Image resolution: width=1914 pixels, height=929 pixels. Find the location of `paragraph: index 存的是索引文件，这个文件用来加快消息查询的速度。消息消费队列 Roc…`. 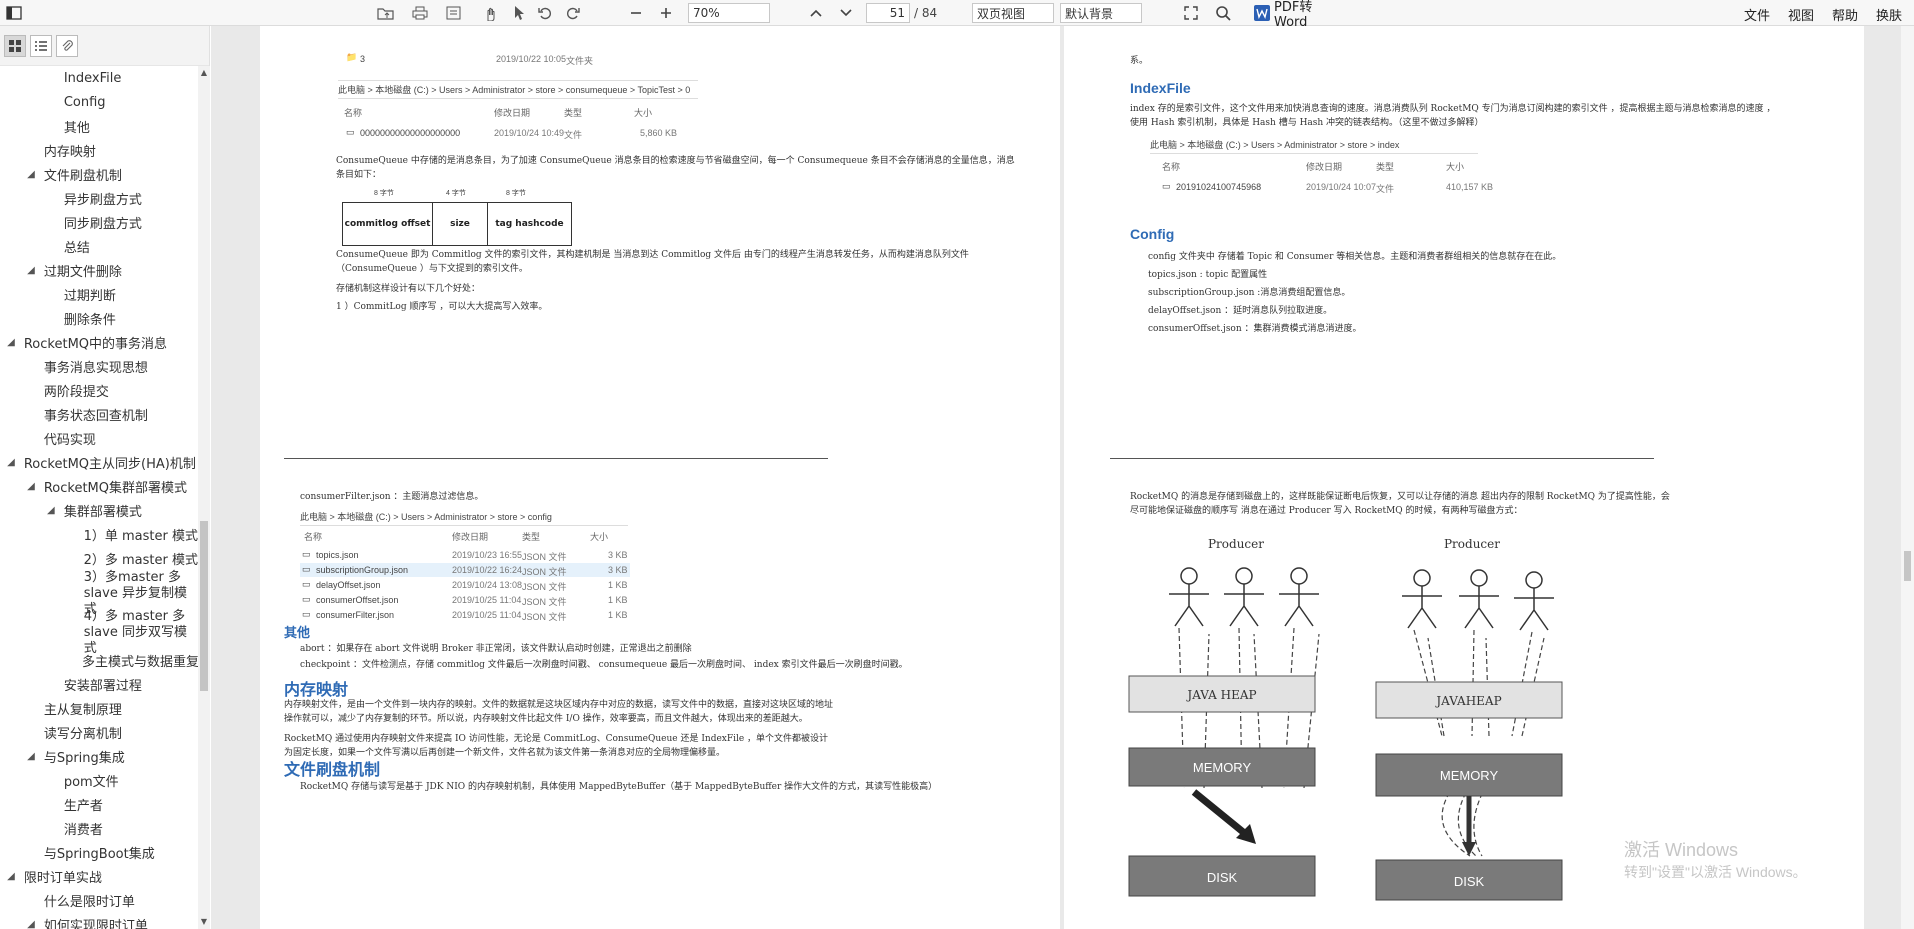

paragraph: index 存的是索引文件，这个文件用来加快消息查询的速度。消息消费队列 Roc… is located at coordinates (1453, 116).